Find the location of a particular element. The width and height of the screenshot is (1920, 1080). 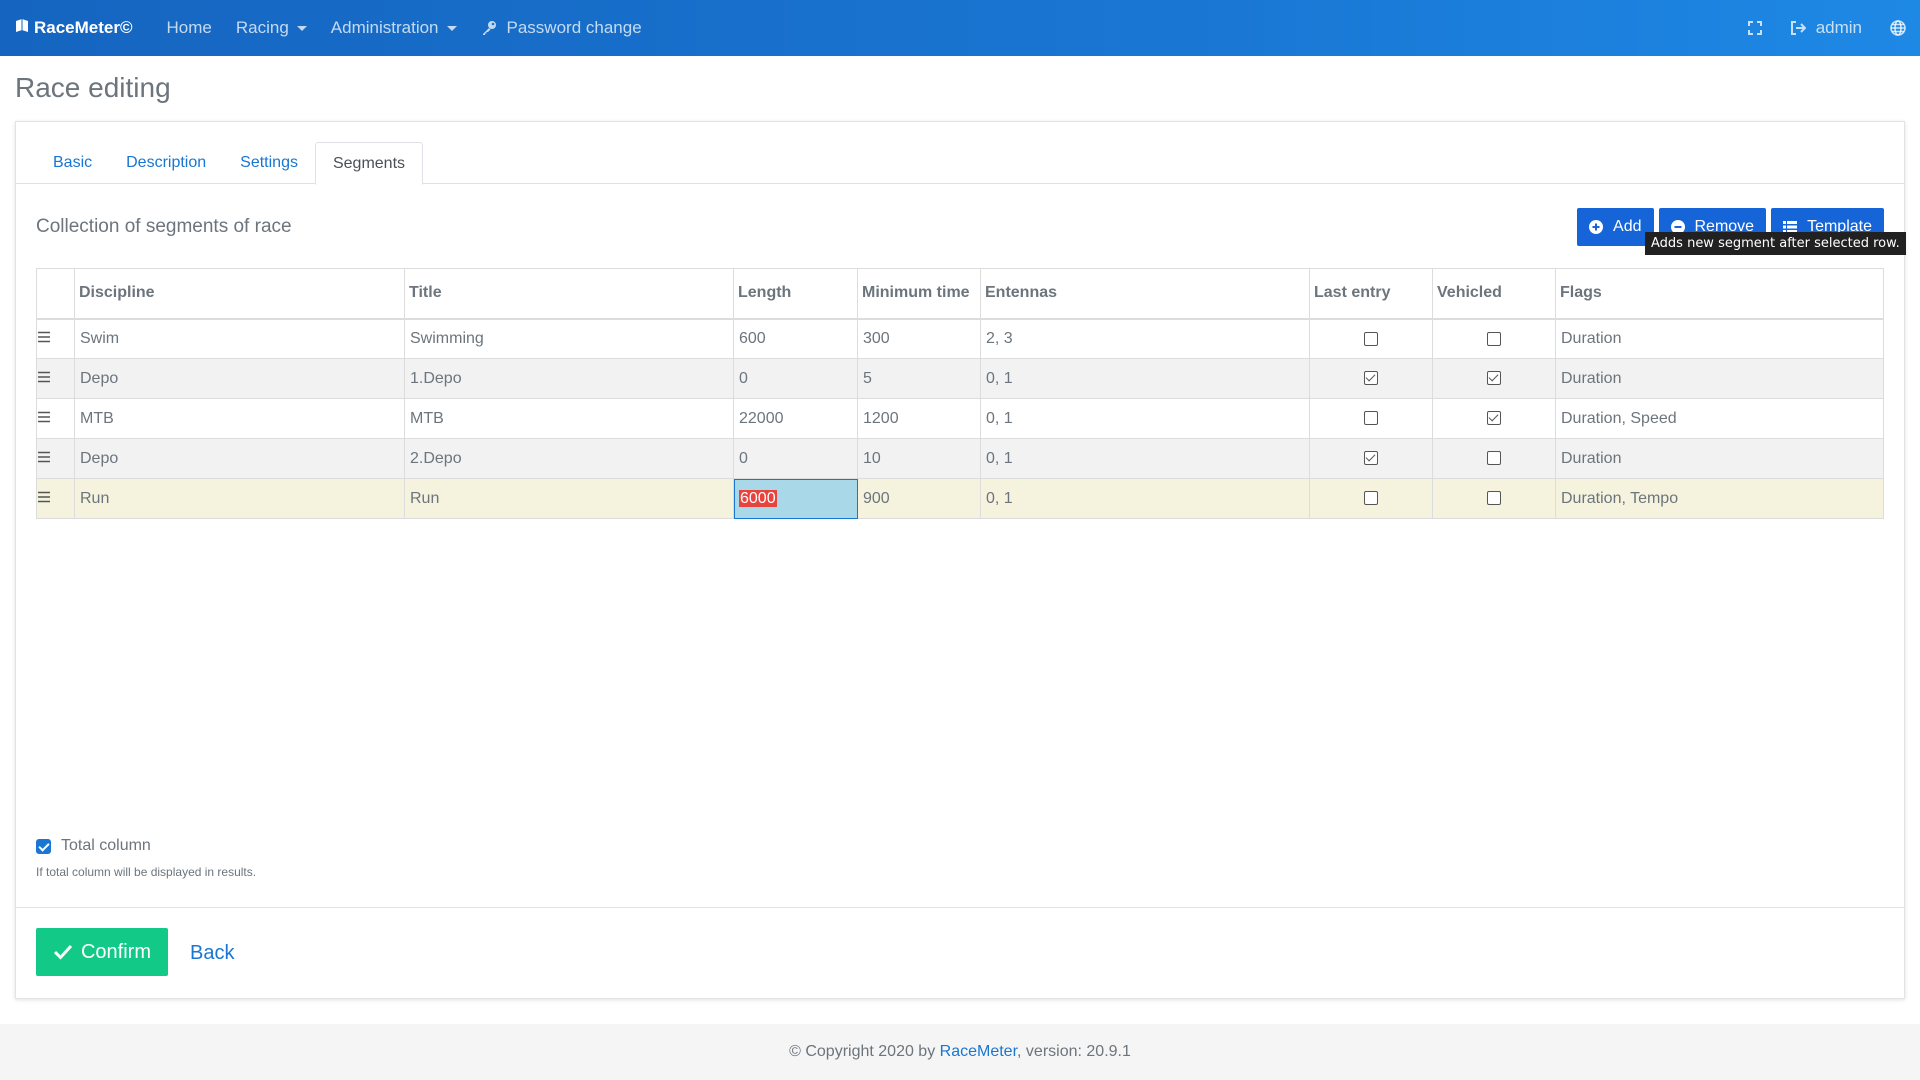

table-row: Run Run 6000 900 0, 1 Duration, Tempo is located at coordinates (960, 498).